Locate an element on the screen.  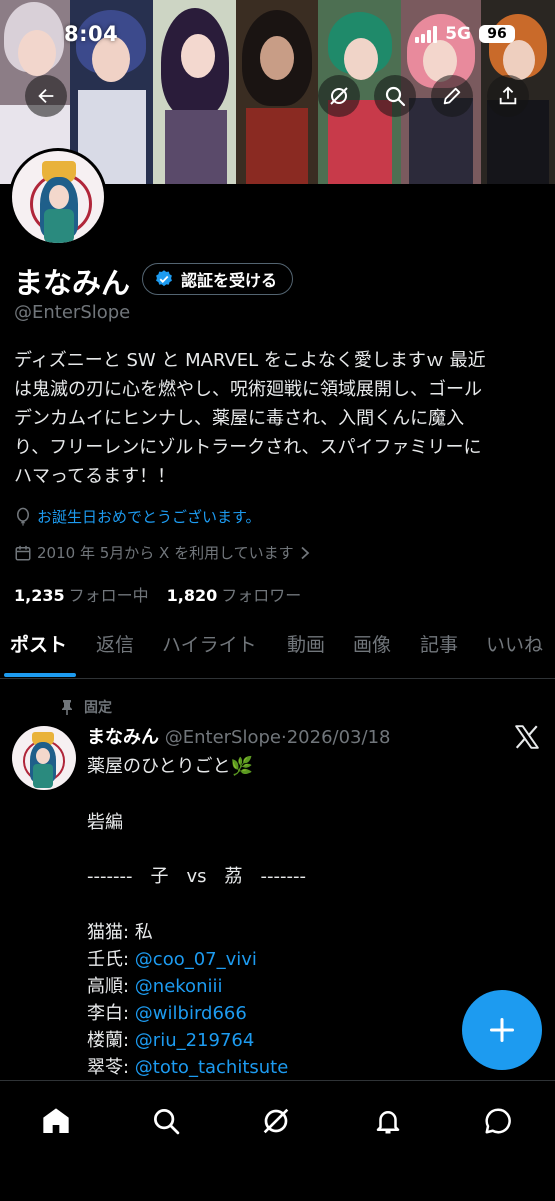
share-icon is located at coordinates (508, 95).